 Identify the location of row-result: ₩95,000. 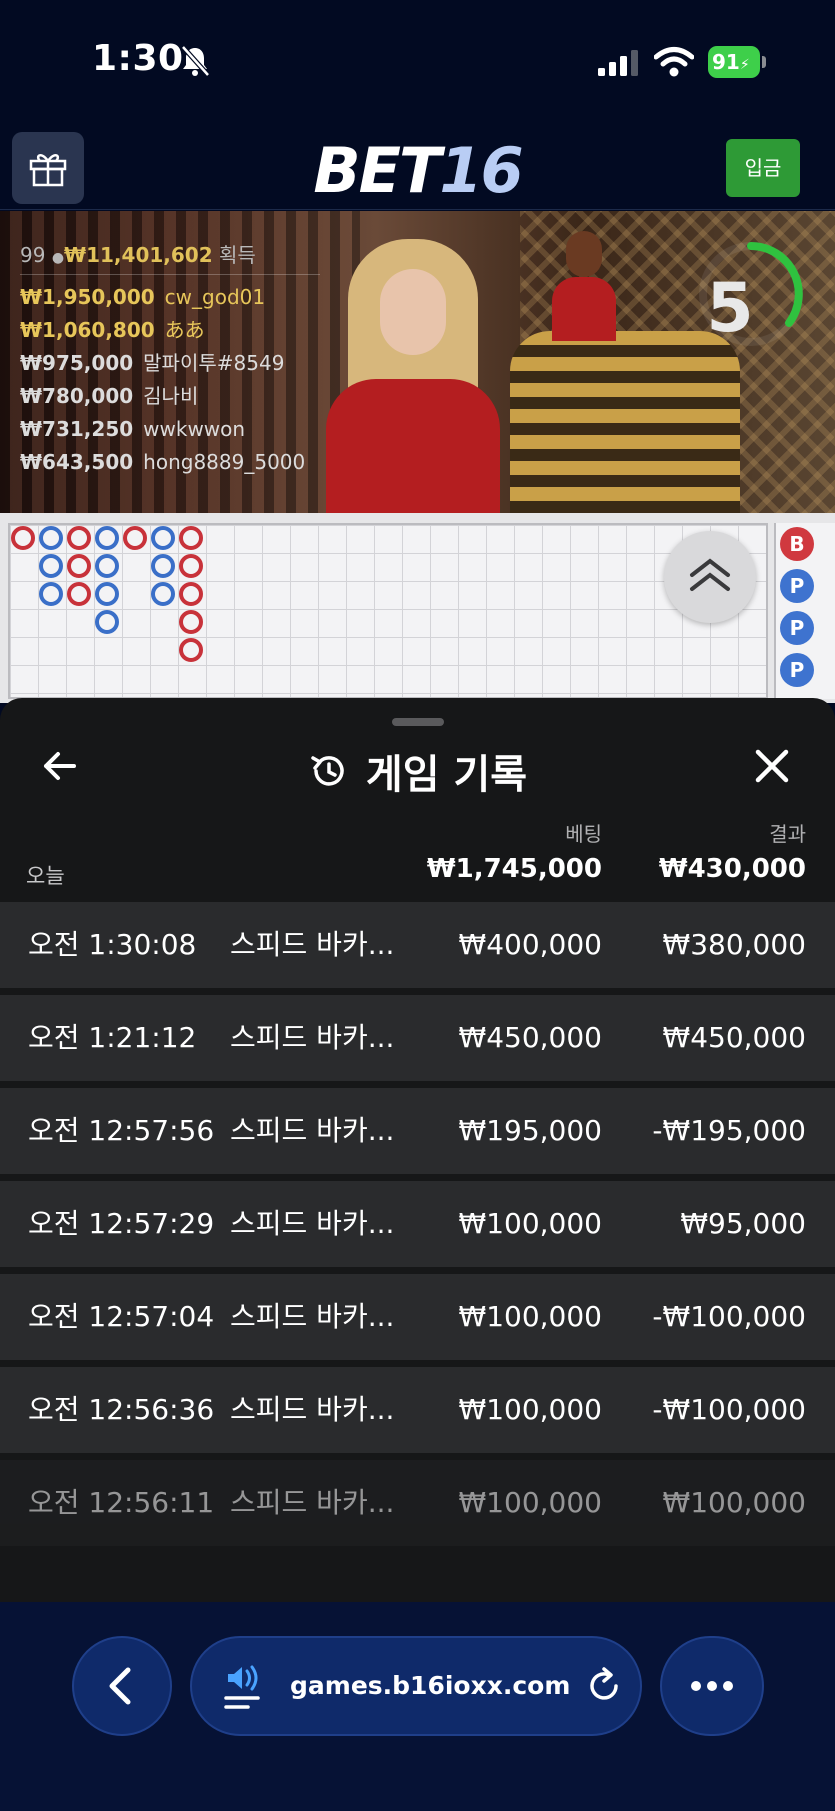
(743, 1223).